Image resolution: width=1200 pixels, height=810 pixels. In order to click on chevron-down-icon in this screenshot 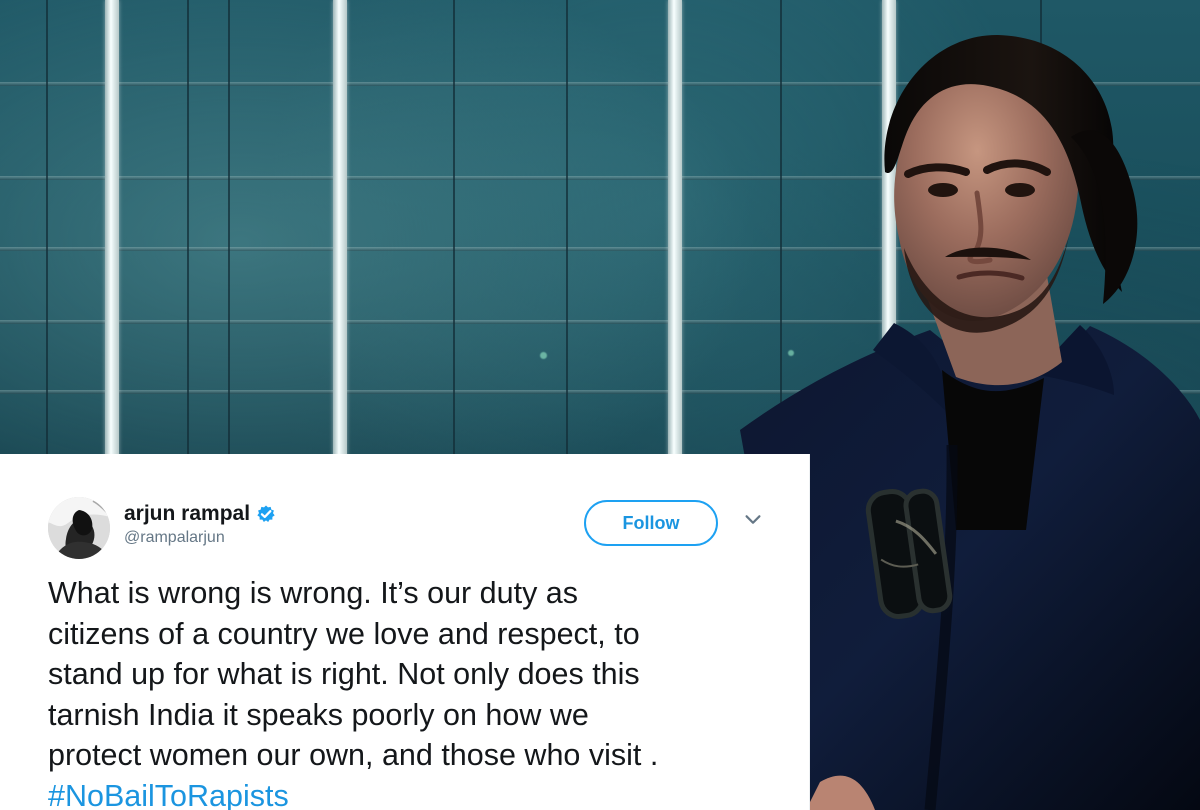, I will do `click(753, 520)`.